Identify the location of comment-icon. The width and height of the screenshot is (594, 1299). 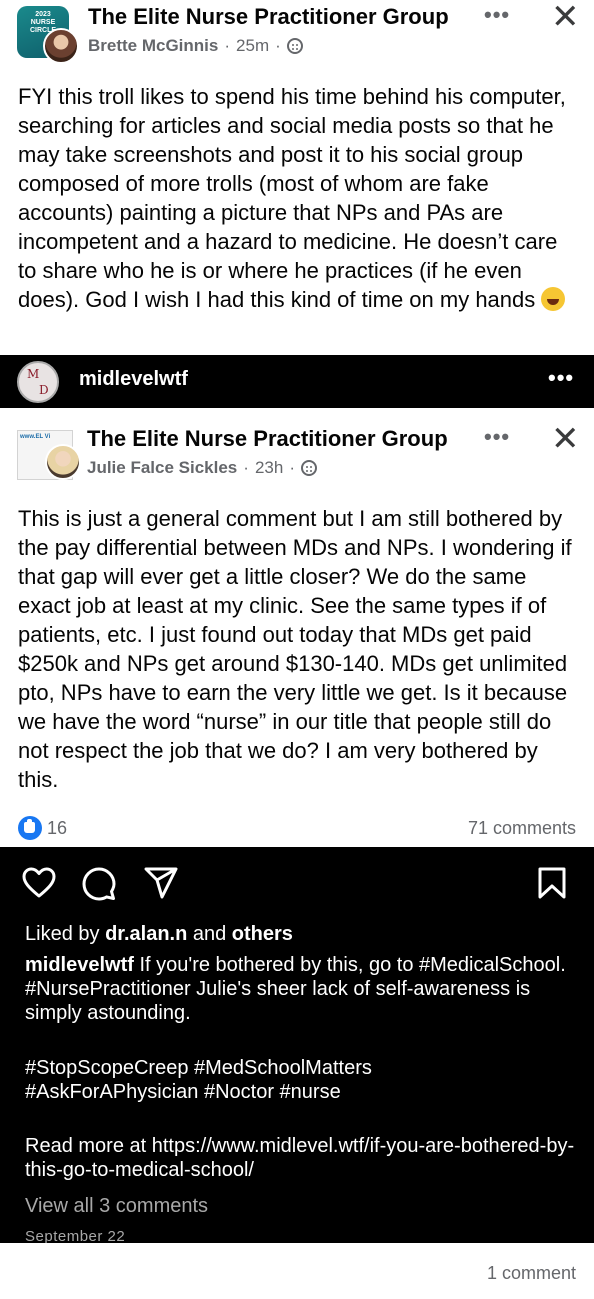
(99, 884).